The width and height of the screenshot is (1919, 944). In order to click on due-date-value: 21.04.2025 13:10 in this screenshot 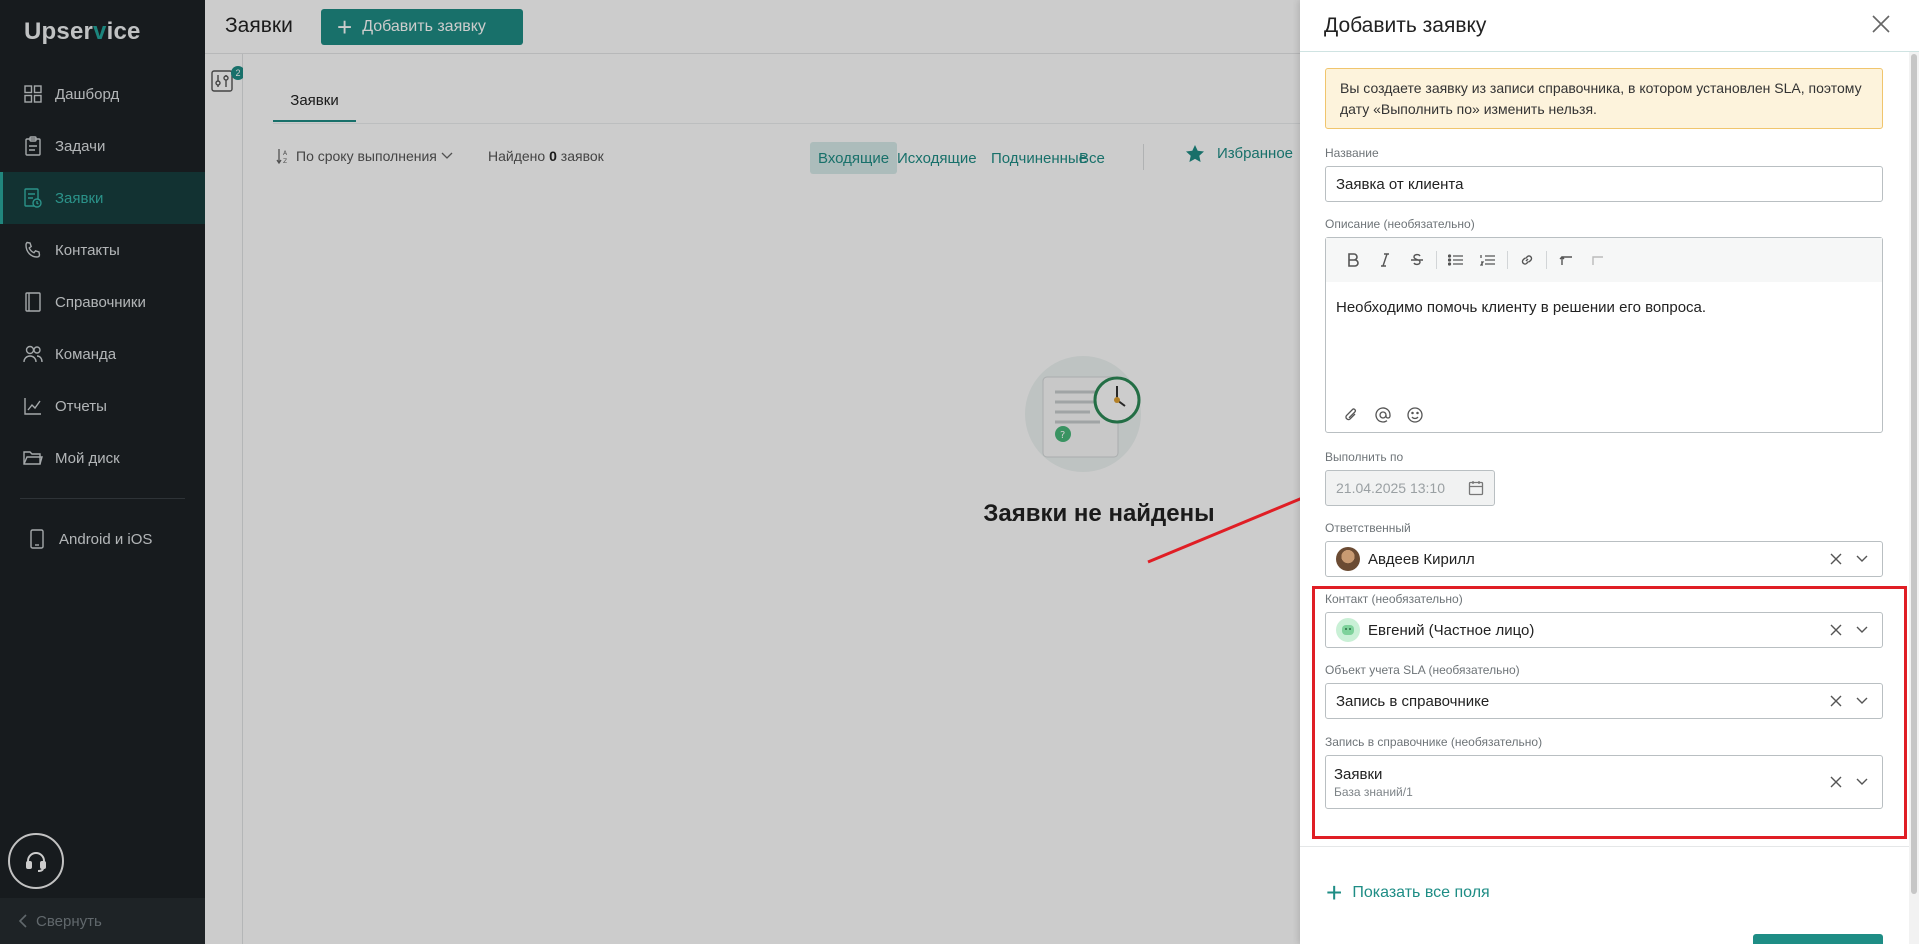, I will do `click(1390, 488)`.